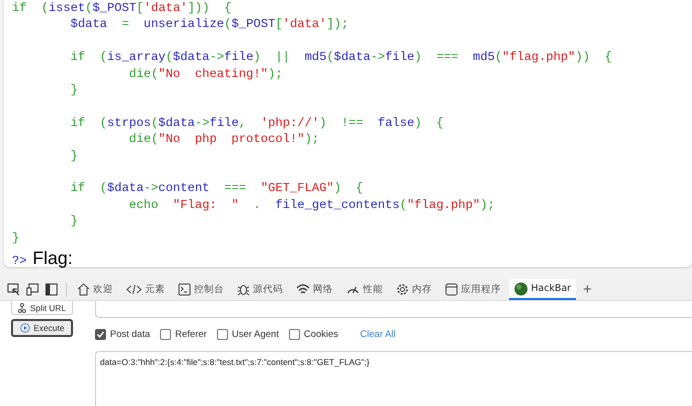 Image resolution: width=692 pixels, height=406 pixels. What do you see at coordinates (95, 289) in the screenshot?
I see `devtools-tab: 欢迎` at bounding box center [95, 289].